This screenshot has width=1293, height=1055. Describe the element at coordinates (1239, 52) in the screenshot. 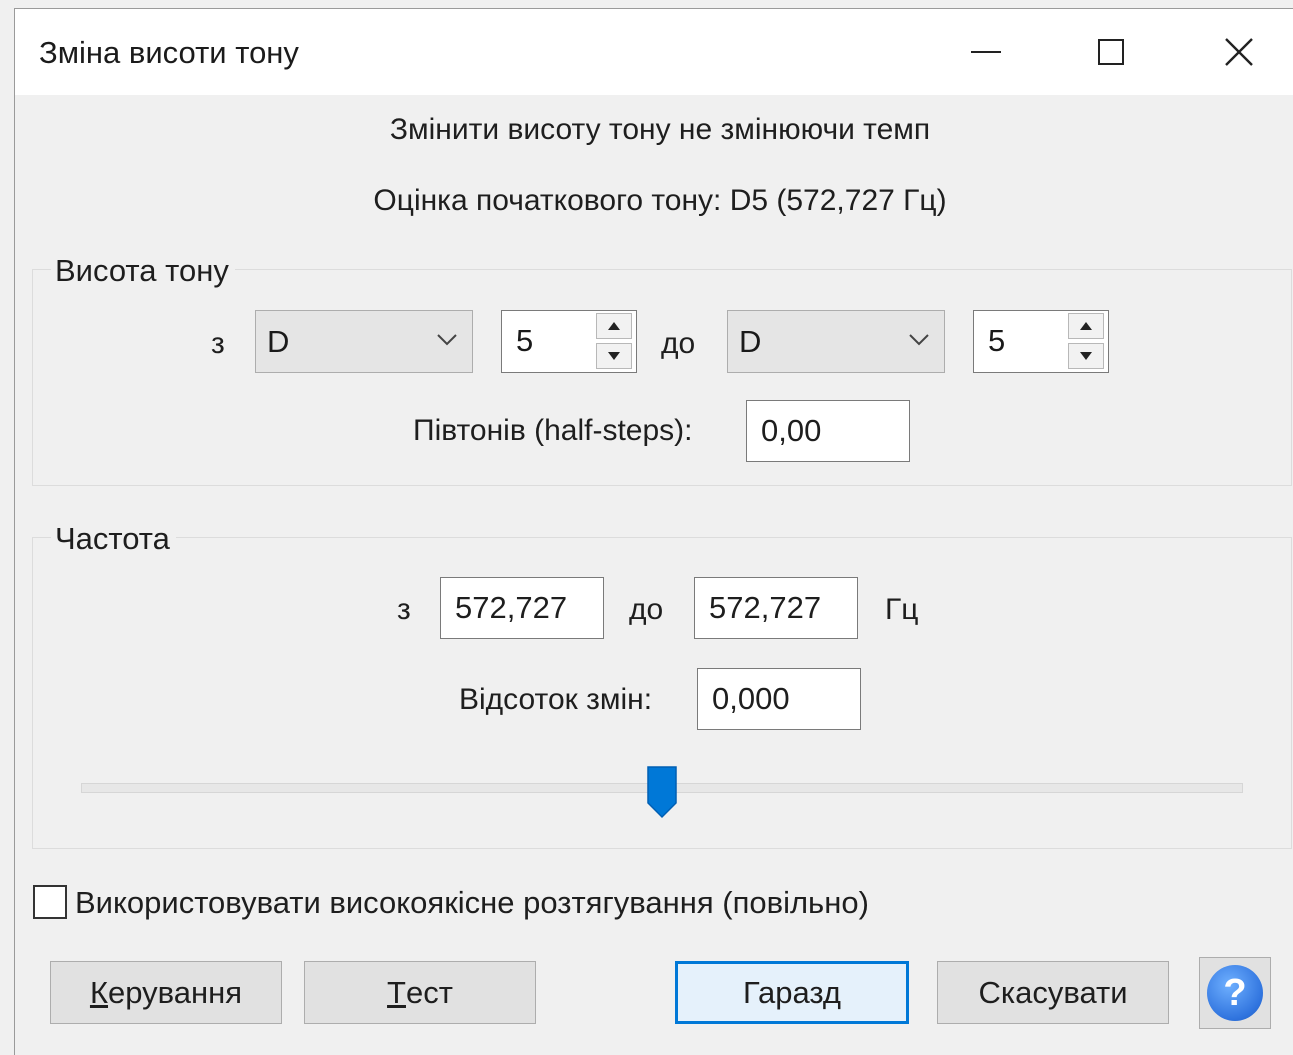

I see `close-icon` at that location.